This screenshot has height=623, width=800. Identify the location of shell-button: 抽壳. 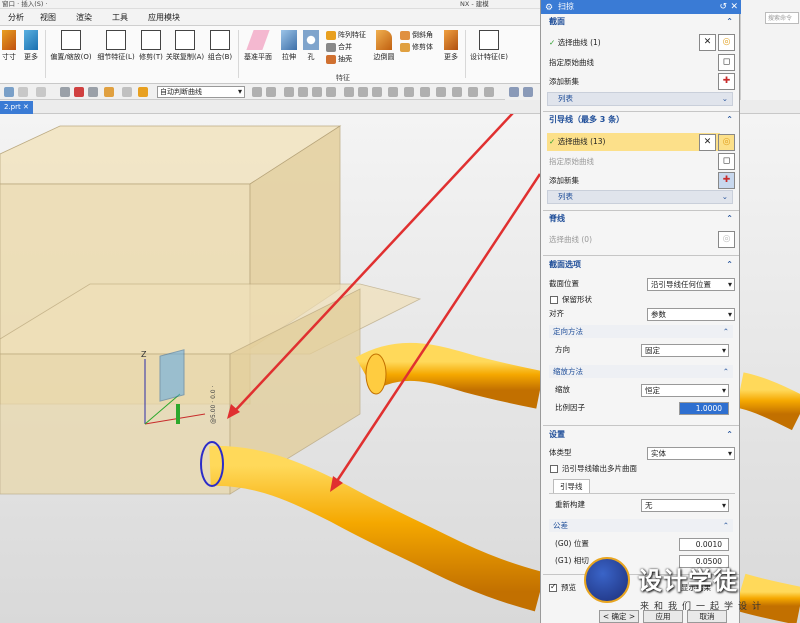
(339, 59).